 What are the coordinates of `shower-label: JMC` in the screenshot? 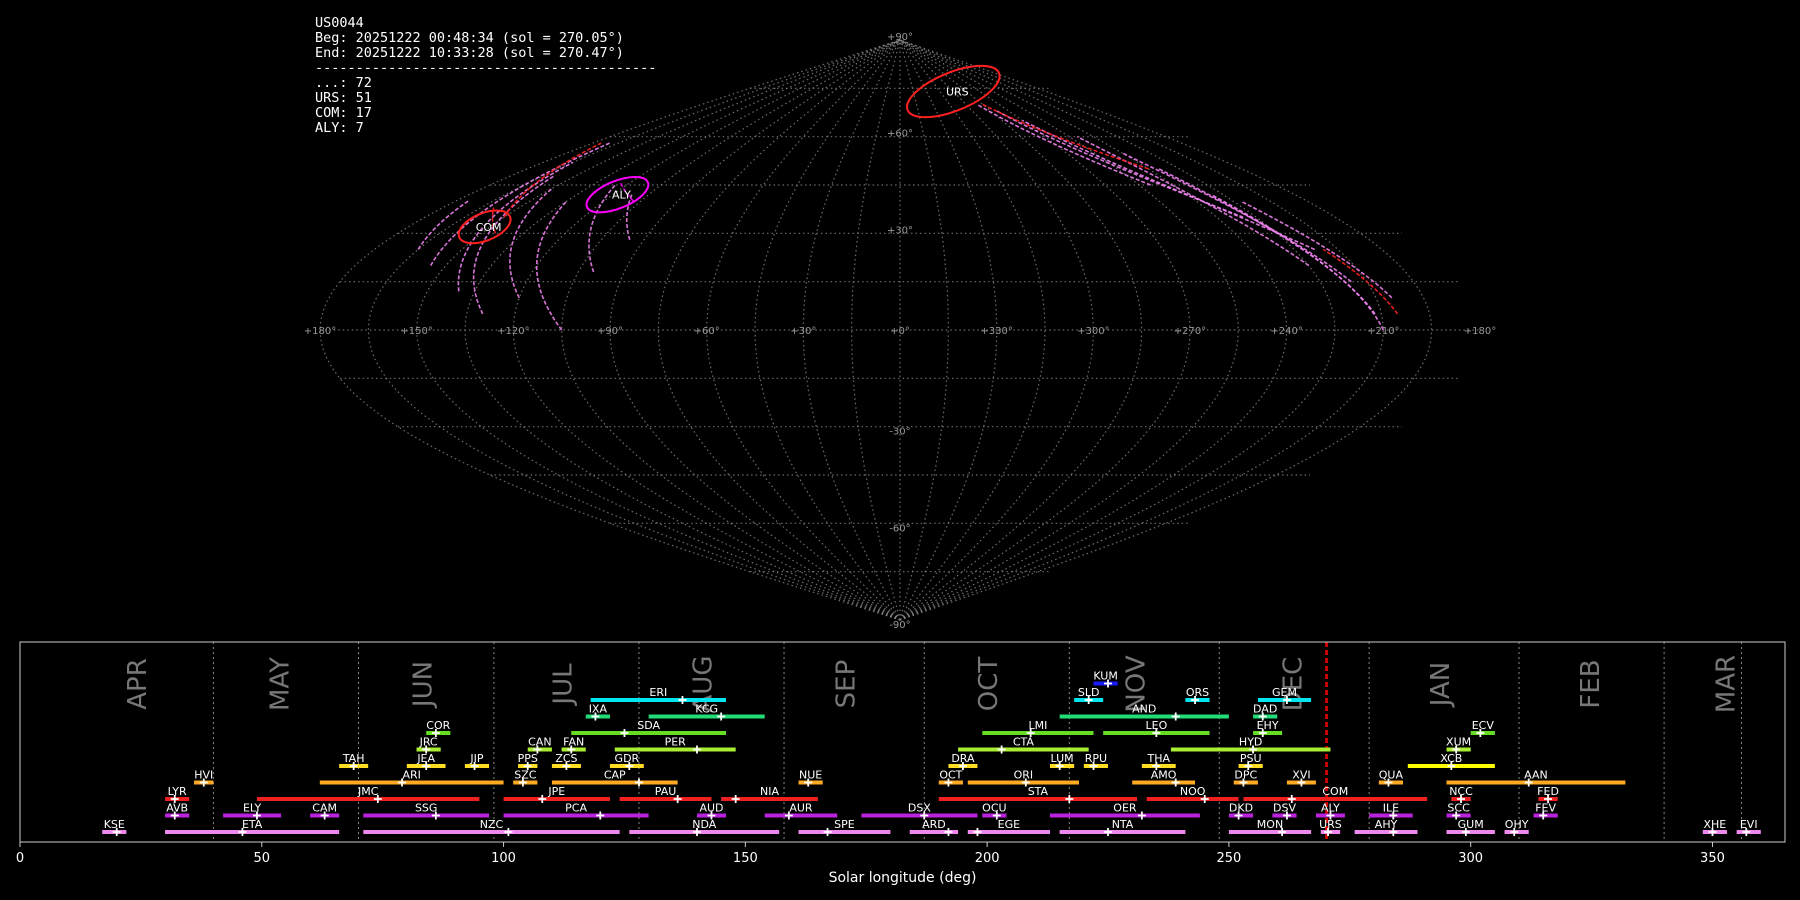 It's located at (368, 791).